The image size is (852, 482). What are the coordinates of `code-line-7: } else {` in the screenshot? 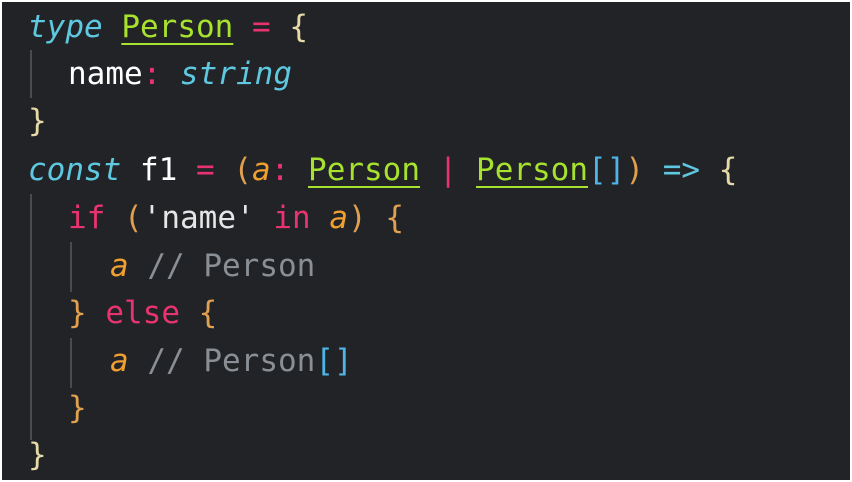 It's located at (142, 313).